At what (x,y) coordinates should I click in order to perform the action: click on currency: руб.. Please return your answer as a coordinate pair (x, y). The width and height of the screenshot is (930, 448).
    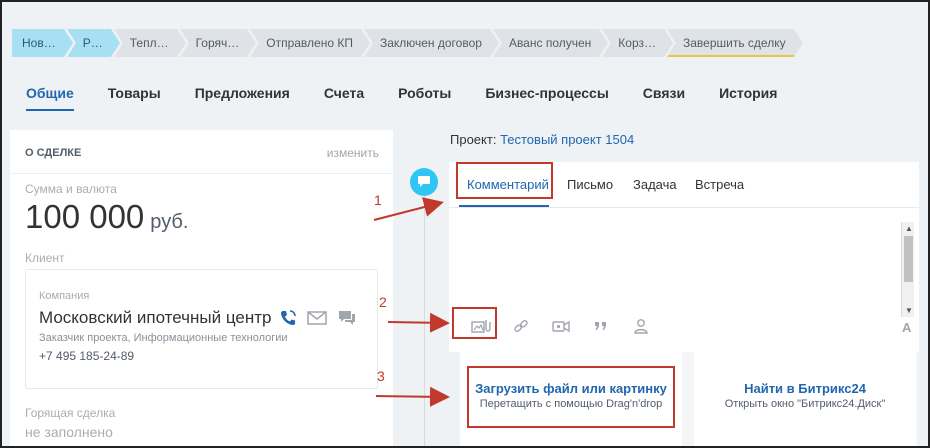
    Looking at the image, I should click on (169, 222).